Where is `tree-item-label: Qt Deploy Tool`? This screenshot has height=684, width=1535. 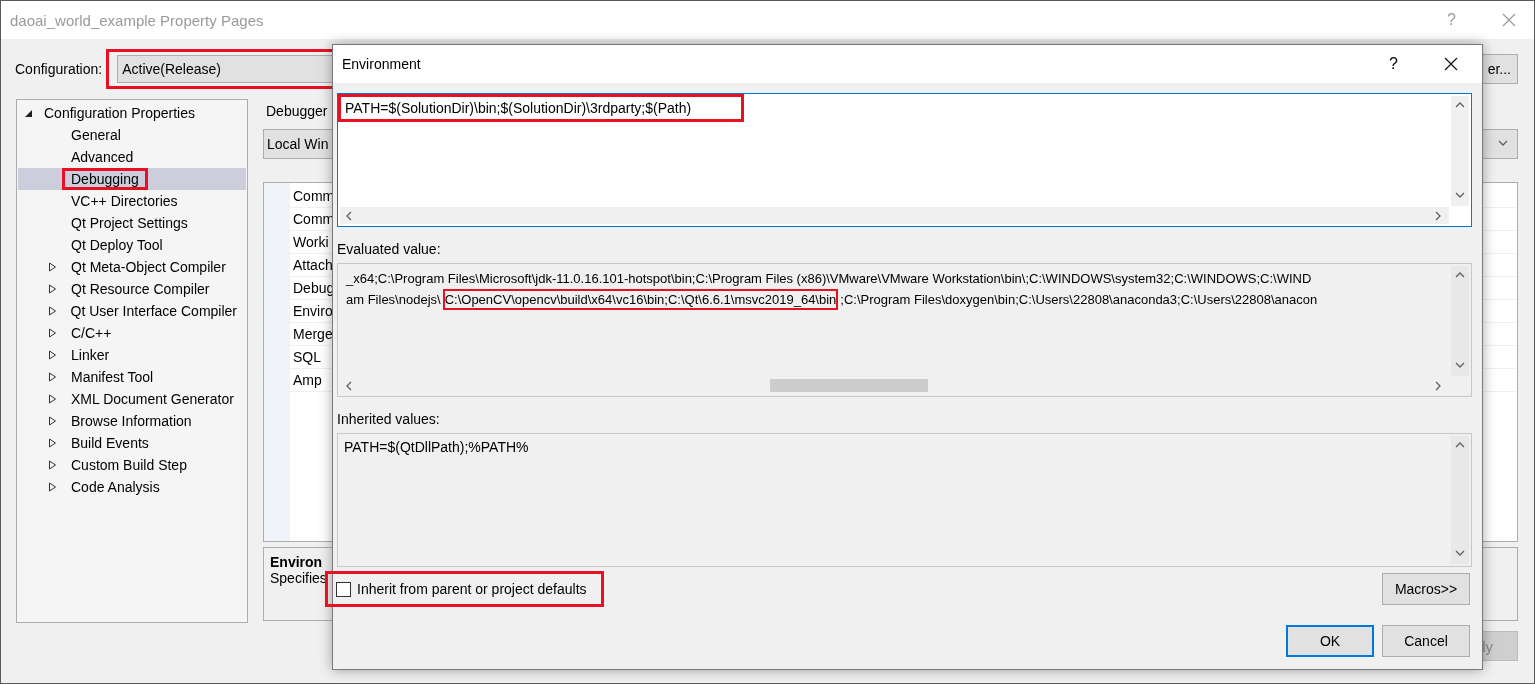
tree-item-label: Qt Deploy Tool is located at coordinates (117, 245).